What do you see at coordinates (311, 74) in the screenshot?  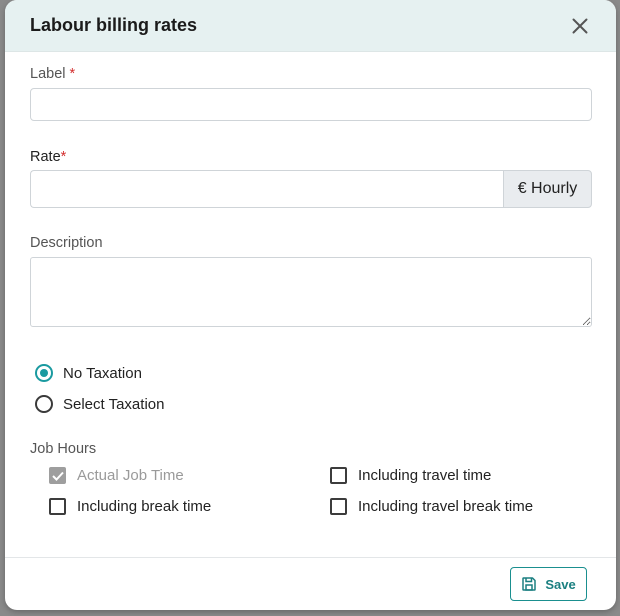 I see `label-field-label: Label *` at bounding box center [311, 74].